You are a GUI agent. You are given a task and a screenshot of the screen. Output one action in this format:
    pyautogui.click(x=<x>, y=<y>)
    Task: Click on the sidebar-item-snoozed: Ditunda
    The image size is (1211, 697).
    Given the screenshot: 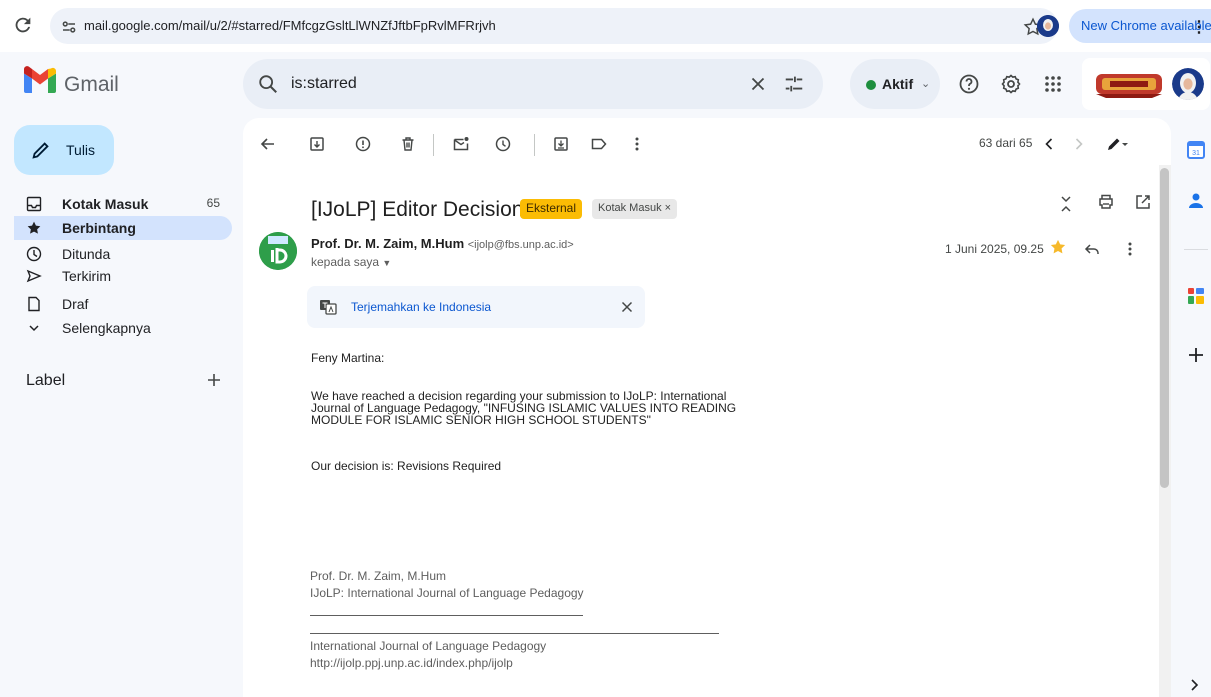 What is the action you would take?
    pyautogui.click(x=123, y=254)
    